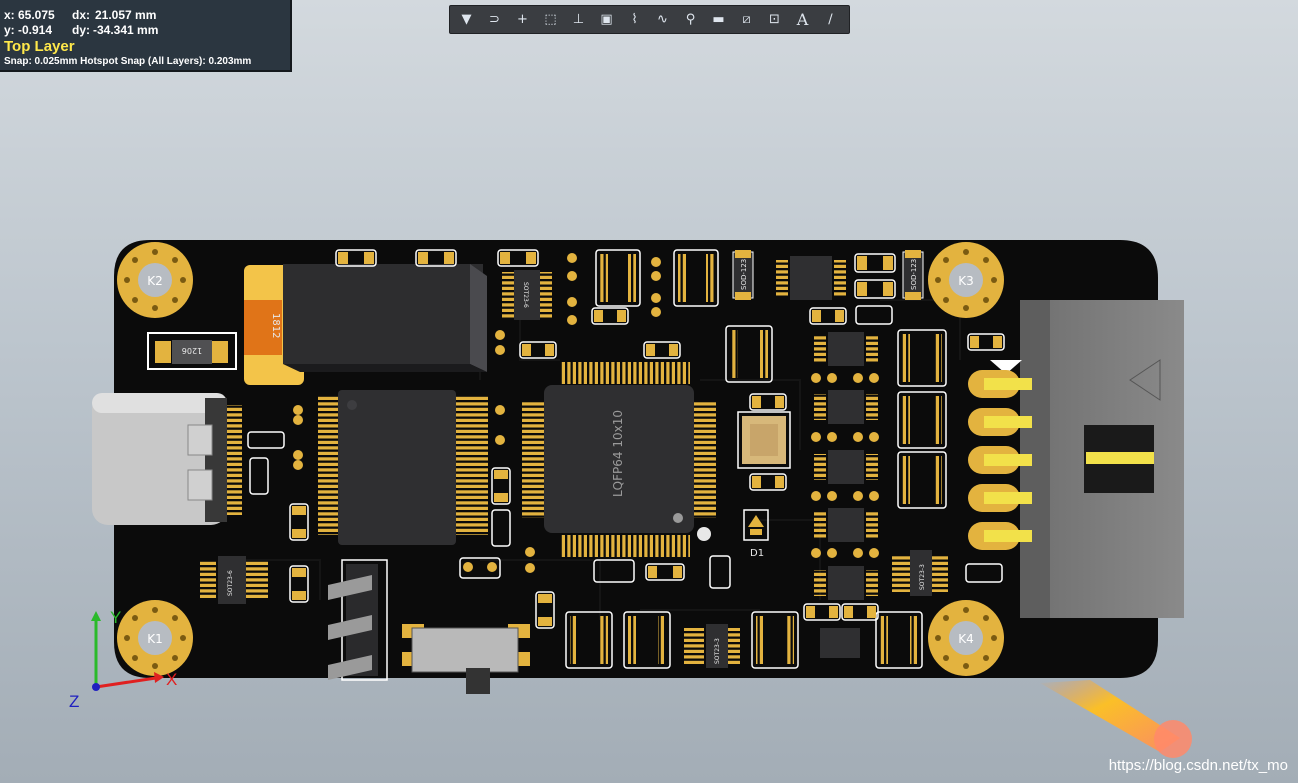 This screenshot has width=1298, height=783. I want to click on mount-hole-label: K3, so click(966, 281).